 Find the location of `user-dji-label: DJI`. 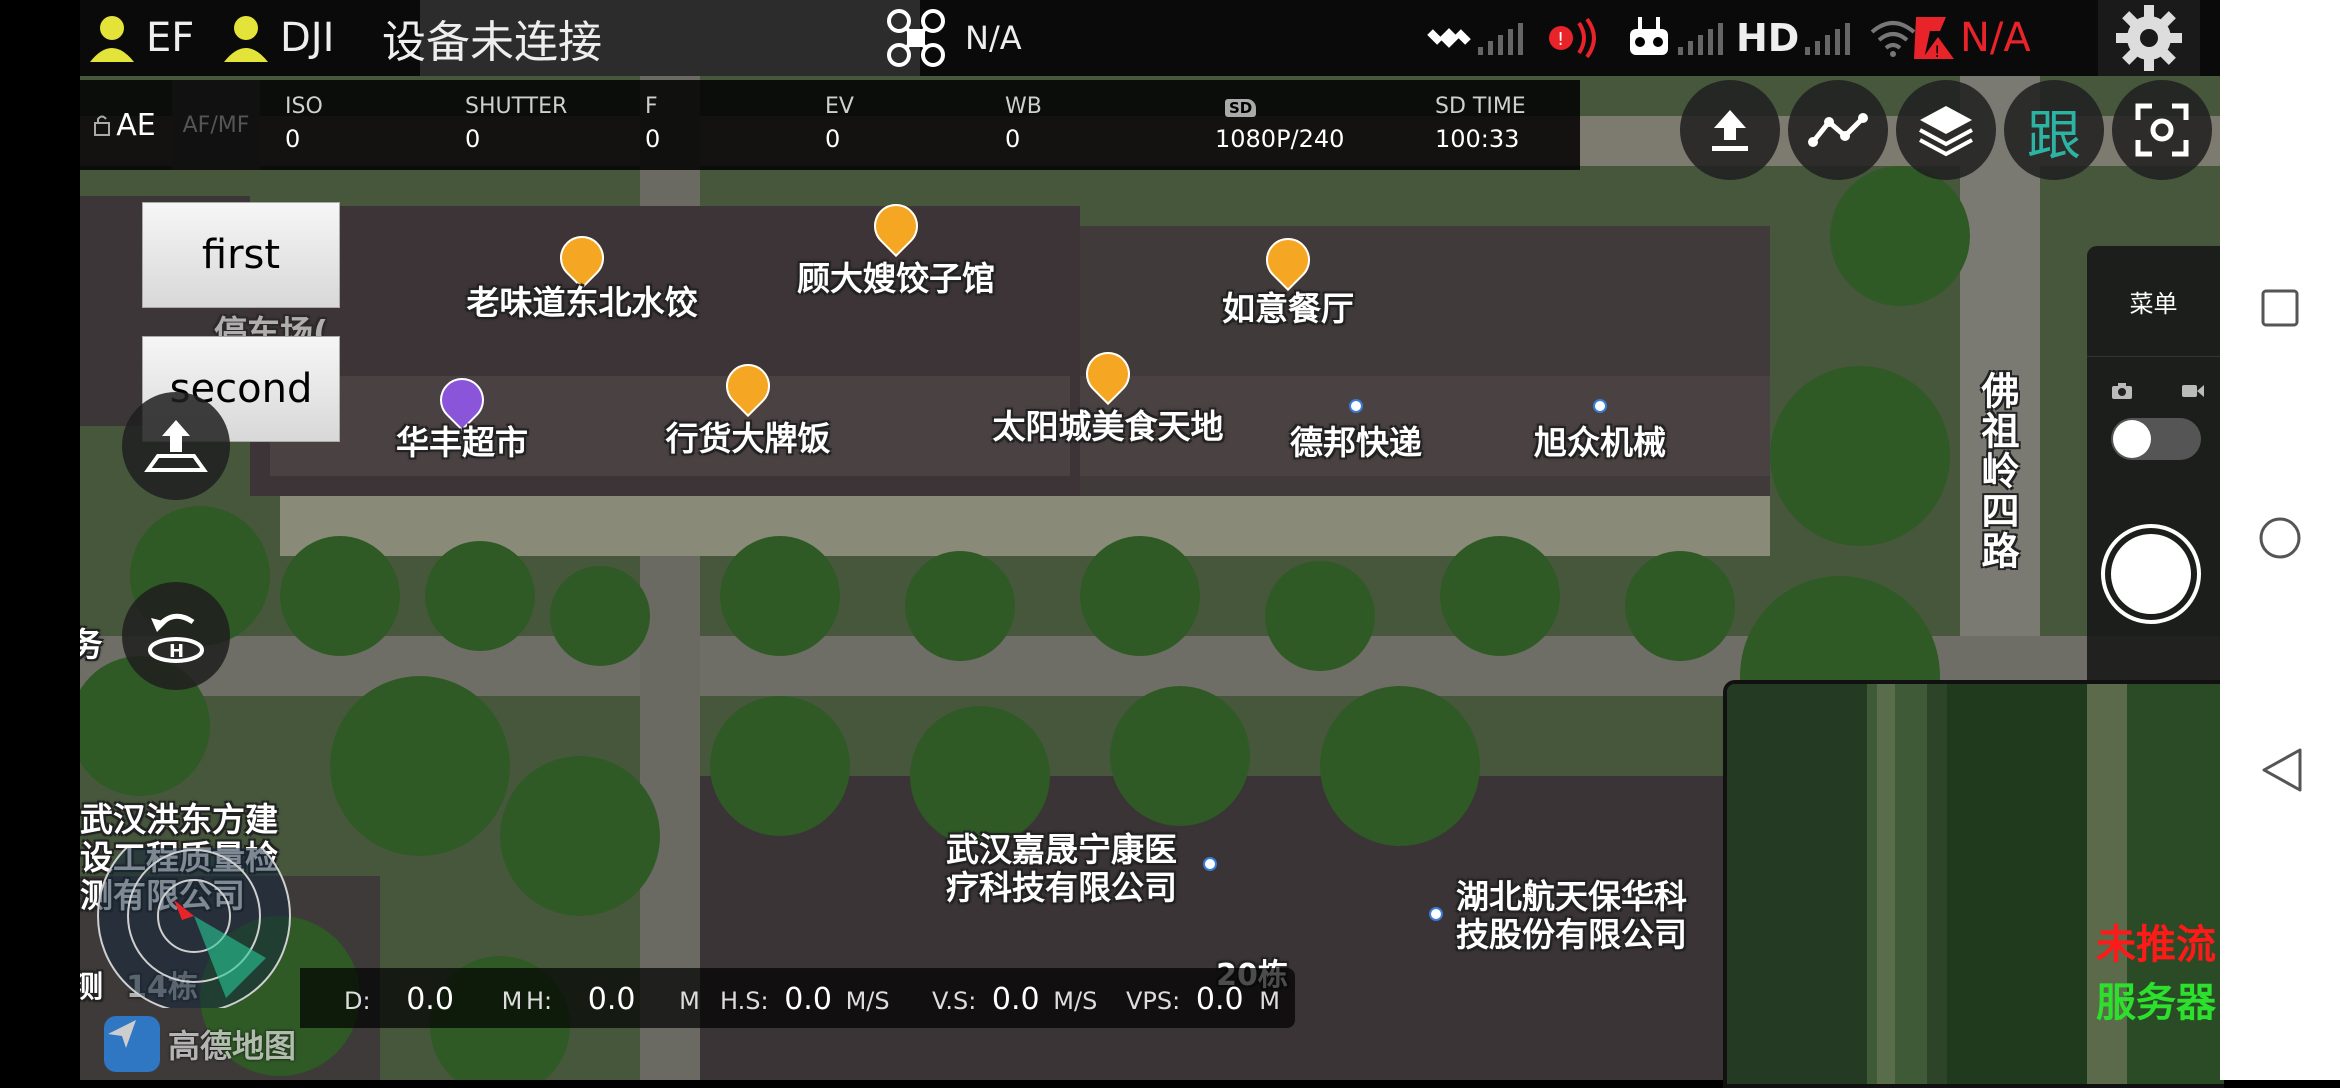

user-dji-label: DJI is located at coordinates (307, 38).